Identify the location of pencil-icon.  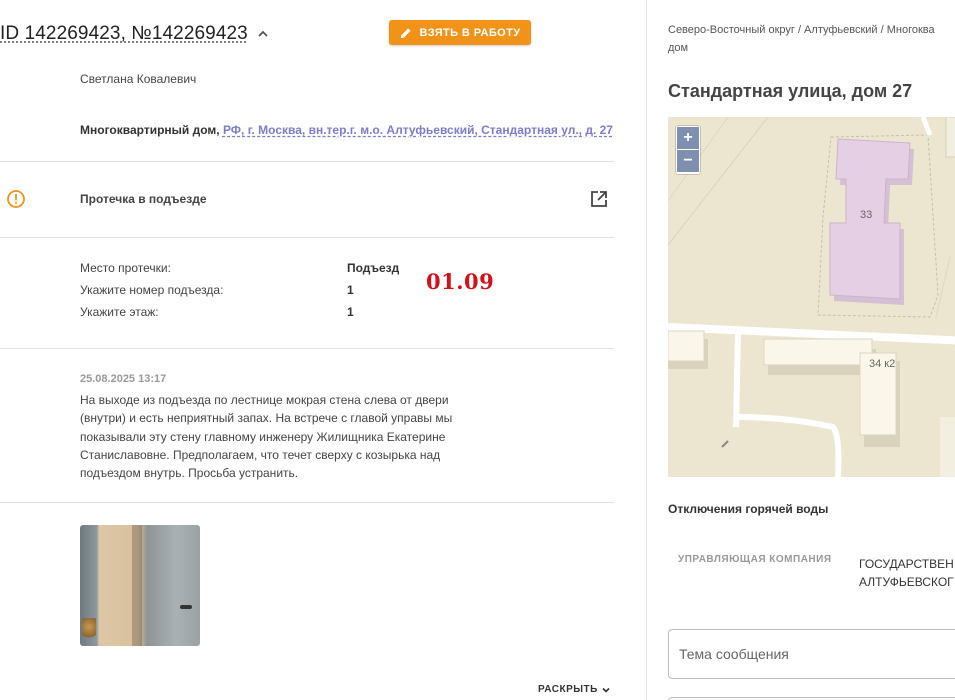
(405, 32).